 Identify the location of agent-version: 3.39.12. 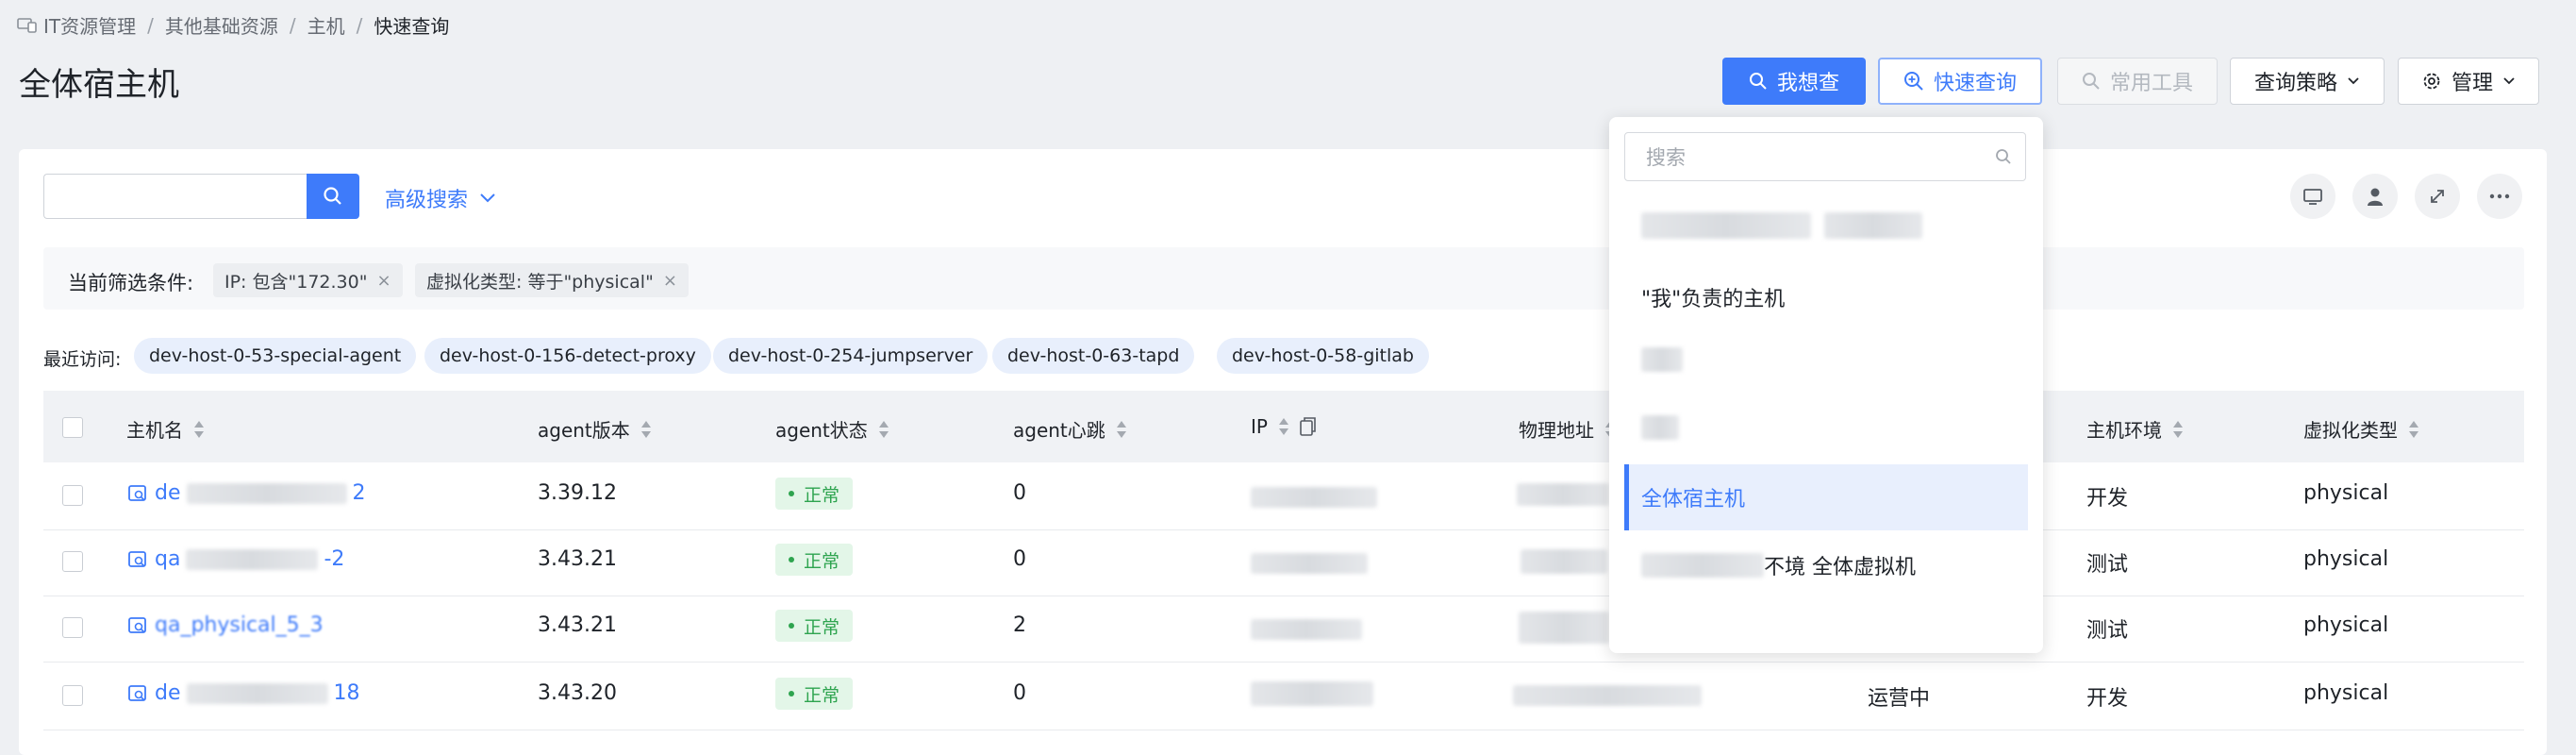
(577, 493).